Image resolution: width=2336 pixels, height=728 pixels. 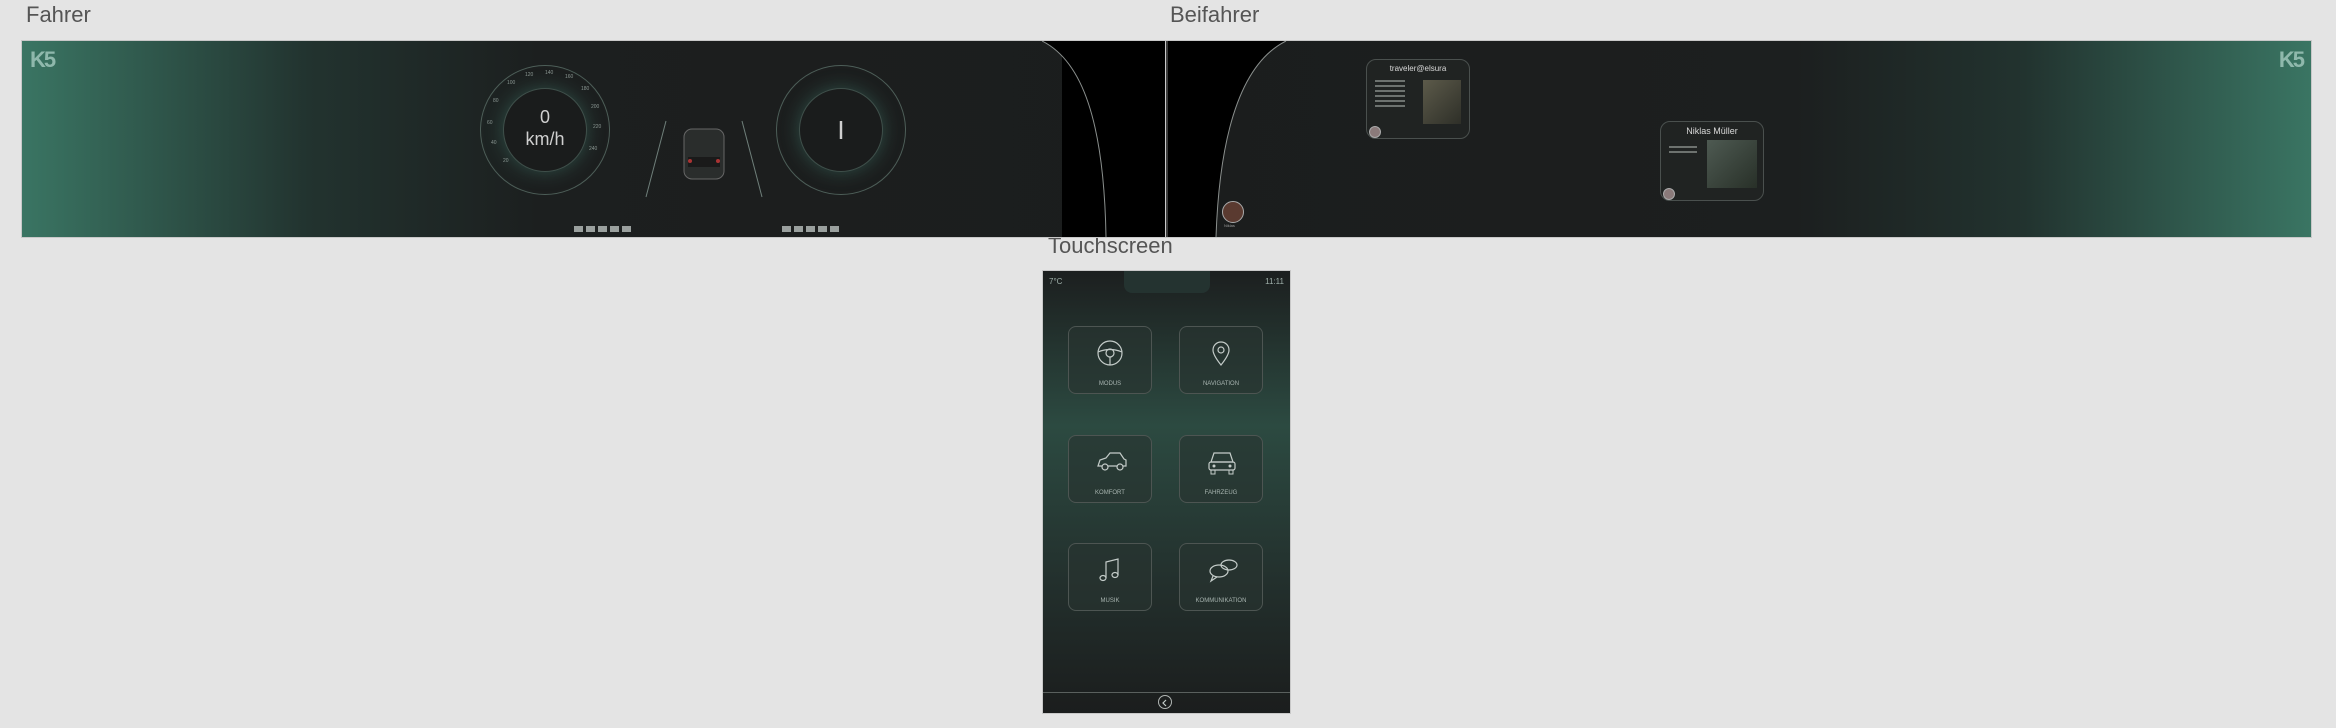 What do you see at coordinates (1229, 225) in the screenshot?
I see `user-avatar-label: Niklas` at bounding box center [1229, 225].